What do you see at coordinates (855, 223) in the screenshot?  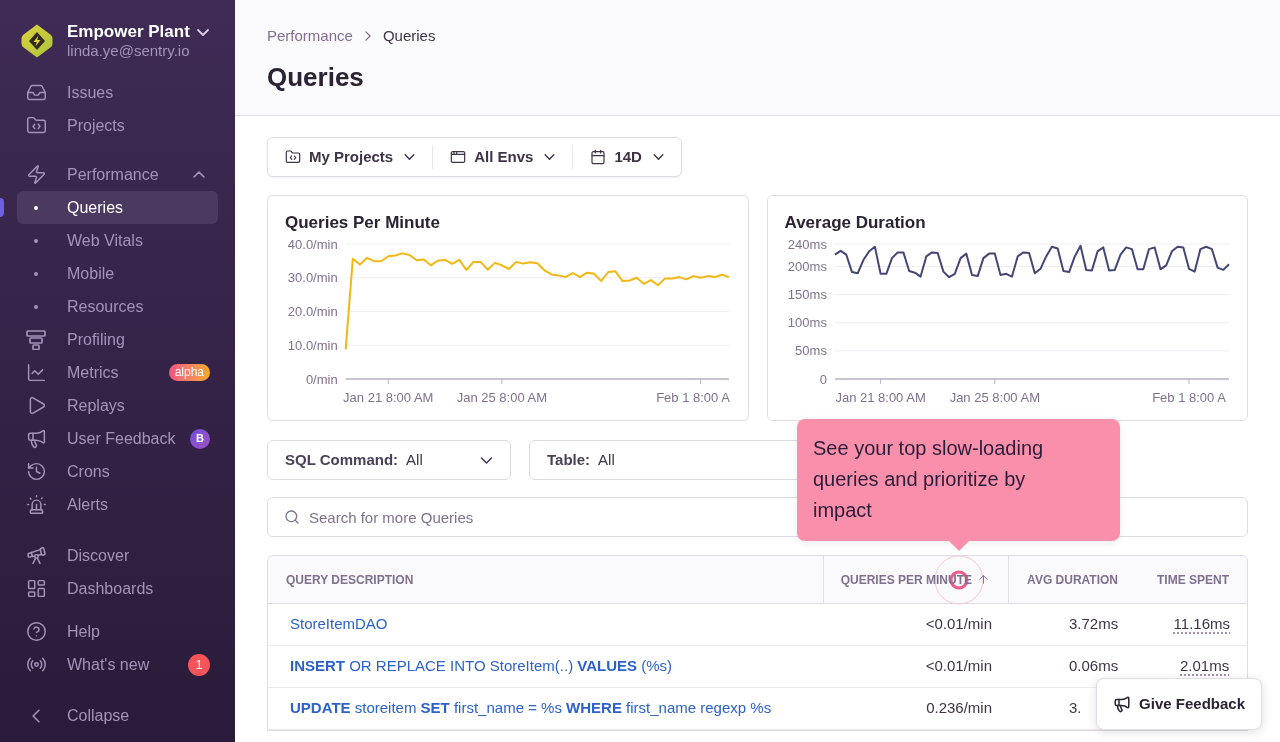 I see `chart-title: Average Duration` at bounding box center [855, 223].